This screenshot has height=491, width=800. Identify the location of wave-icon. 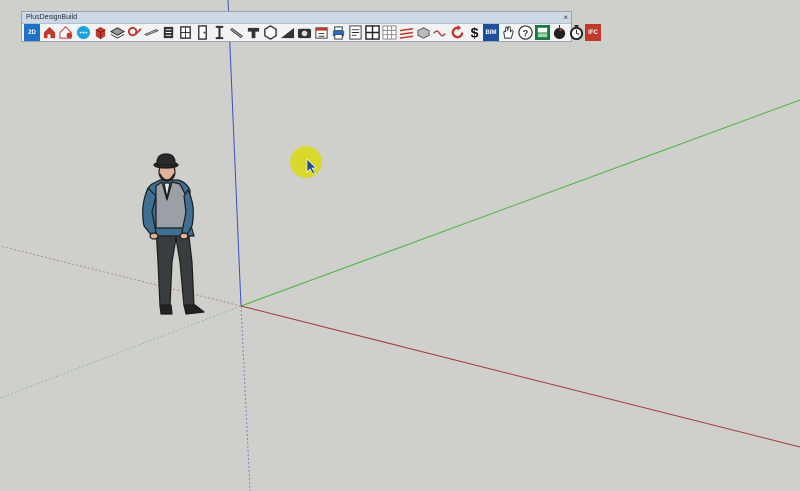
(439, 33).